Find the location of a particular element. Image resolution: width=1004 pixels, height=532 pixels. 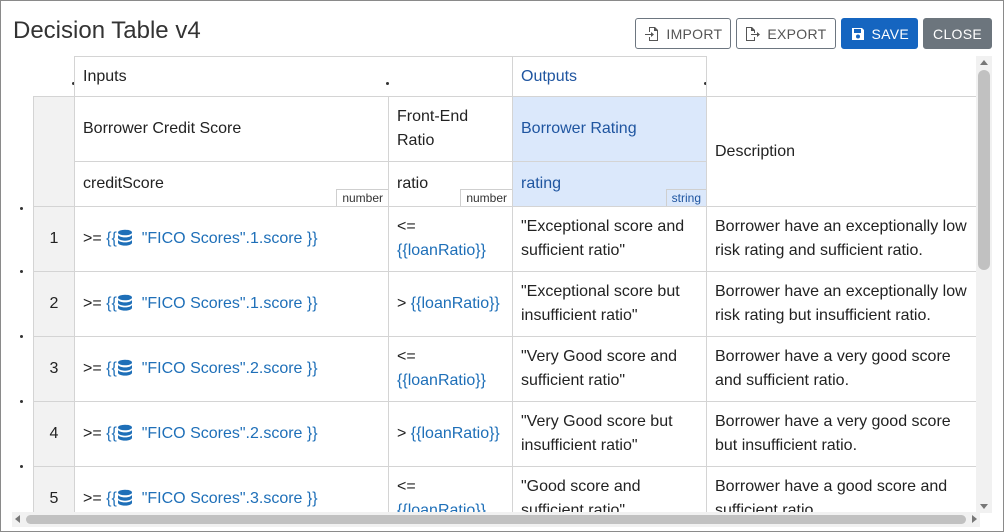

scroll-up-icon is located at coordinates (984, 62).